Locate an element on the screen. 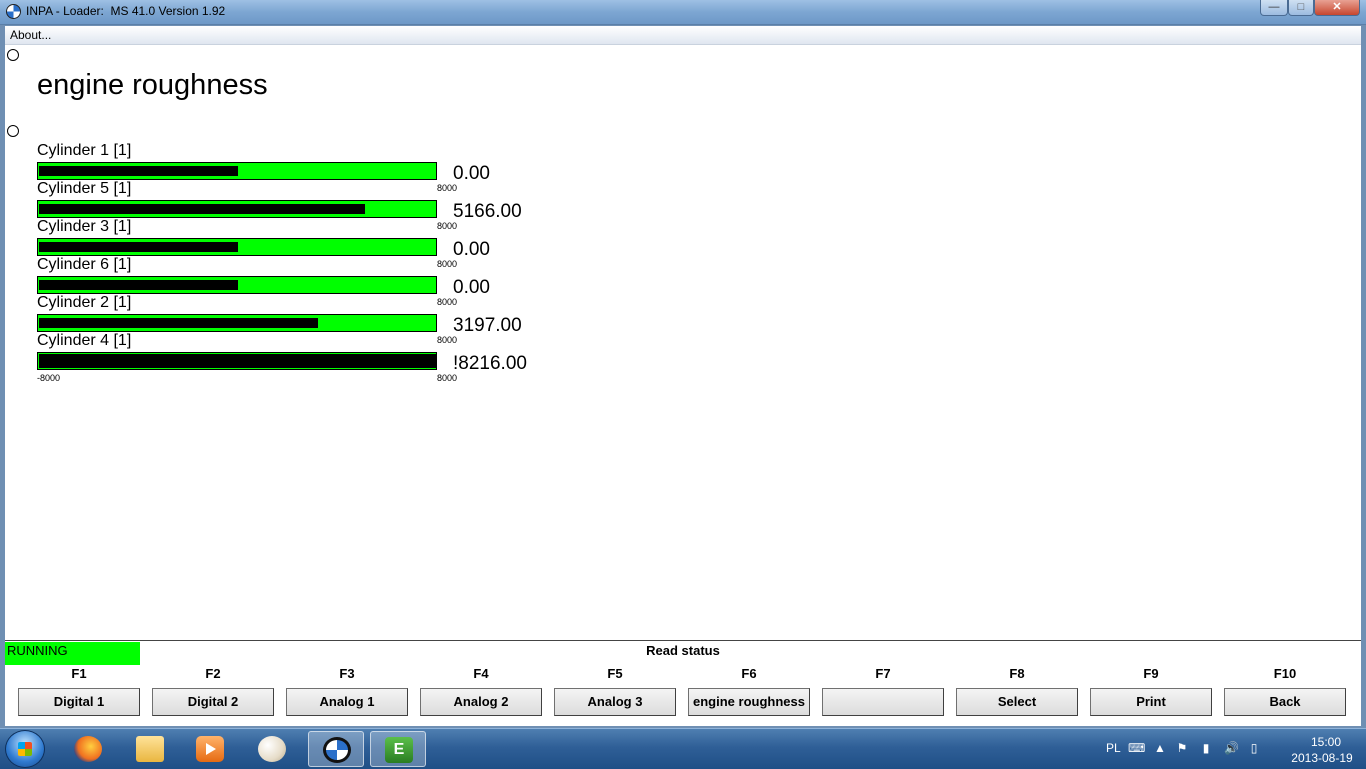 The height and width of the screenshot is (769, 1366). media-player-icon is located at coordinates (210, 749).